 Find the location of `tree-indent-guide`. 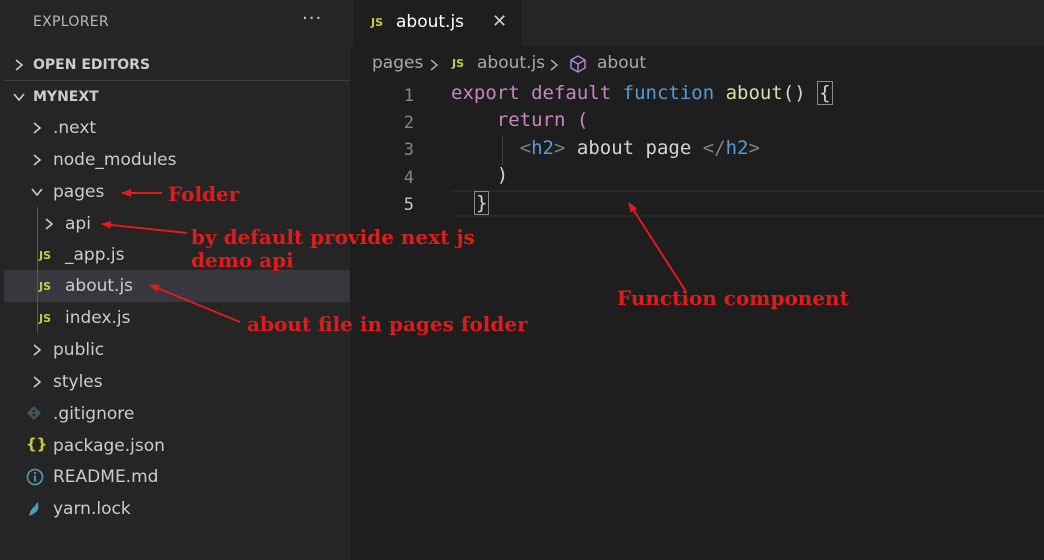

tree-indent-guide is located at coordinates (37, 270).